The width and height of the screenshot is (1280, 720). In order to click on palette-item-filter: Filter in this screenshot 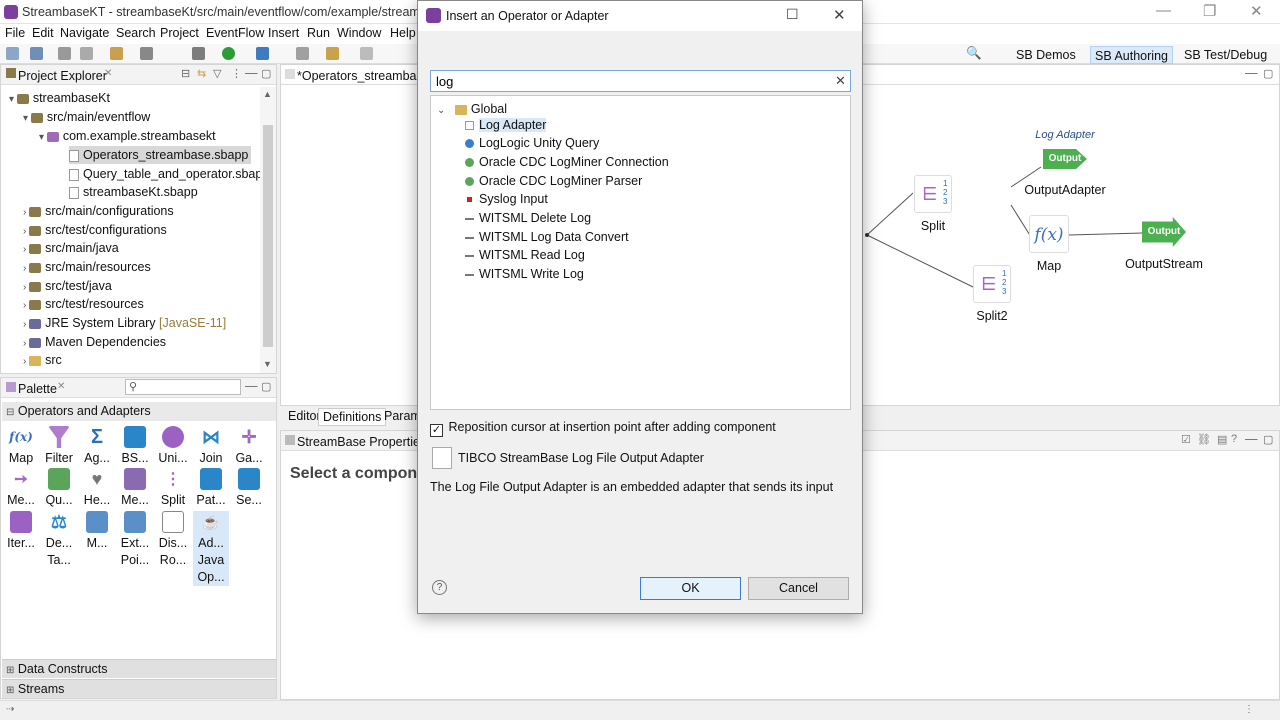, I will do `click(59, 446)`.